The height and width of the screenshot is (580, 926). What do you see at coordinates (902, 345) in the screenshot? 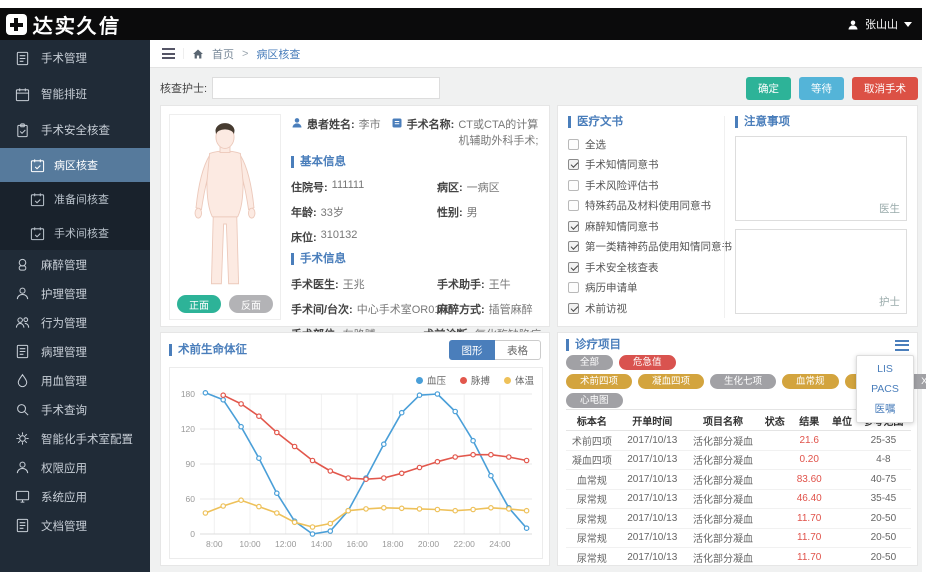
I see `treatment-menu-icon` at bounding box center [902, 345].